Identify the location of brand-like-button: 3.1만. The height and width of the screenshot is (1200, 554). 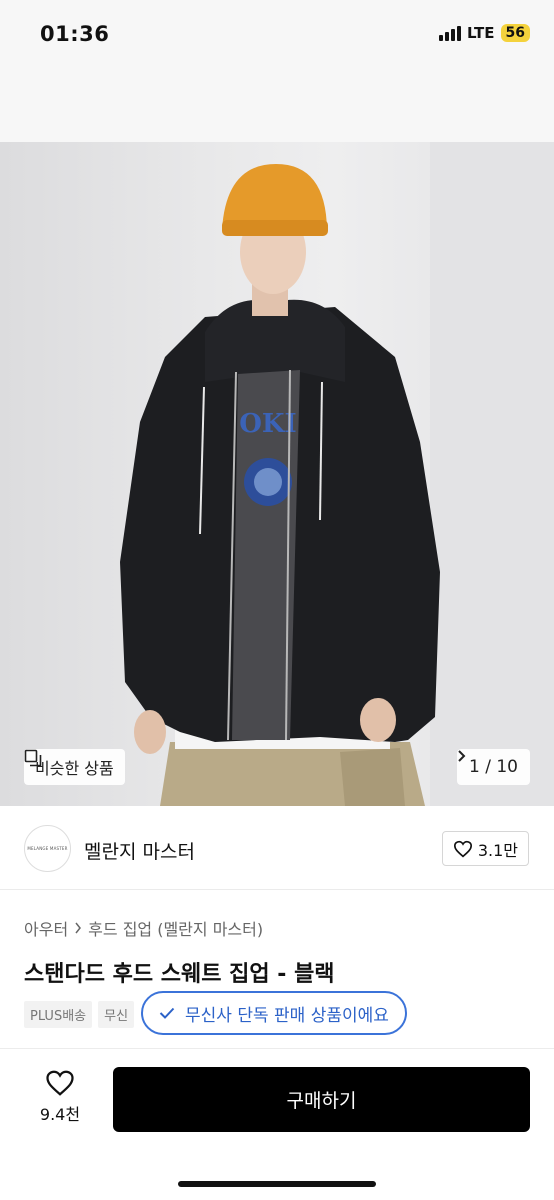
(485, 848).